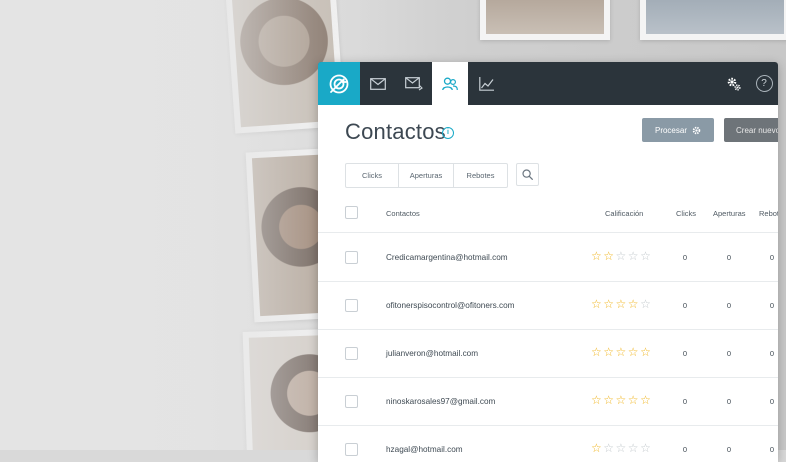  I want to click on procesar-label: Procesar, so click(670, 130).